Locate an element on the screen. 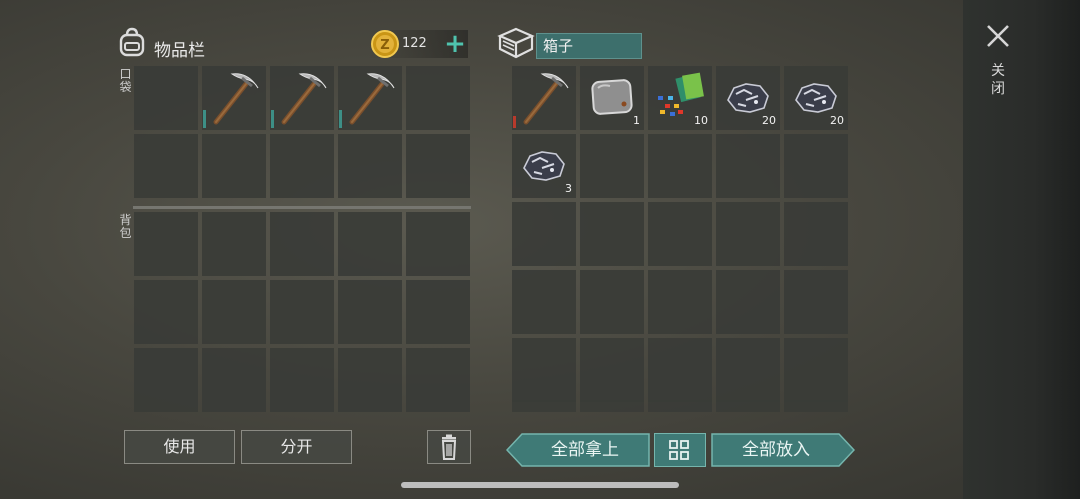  box-icon is located at coordinates (516, 43).